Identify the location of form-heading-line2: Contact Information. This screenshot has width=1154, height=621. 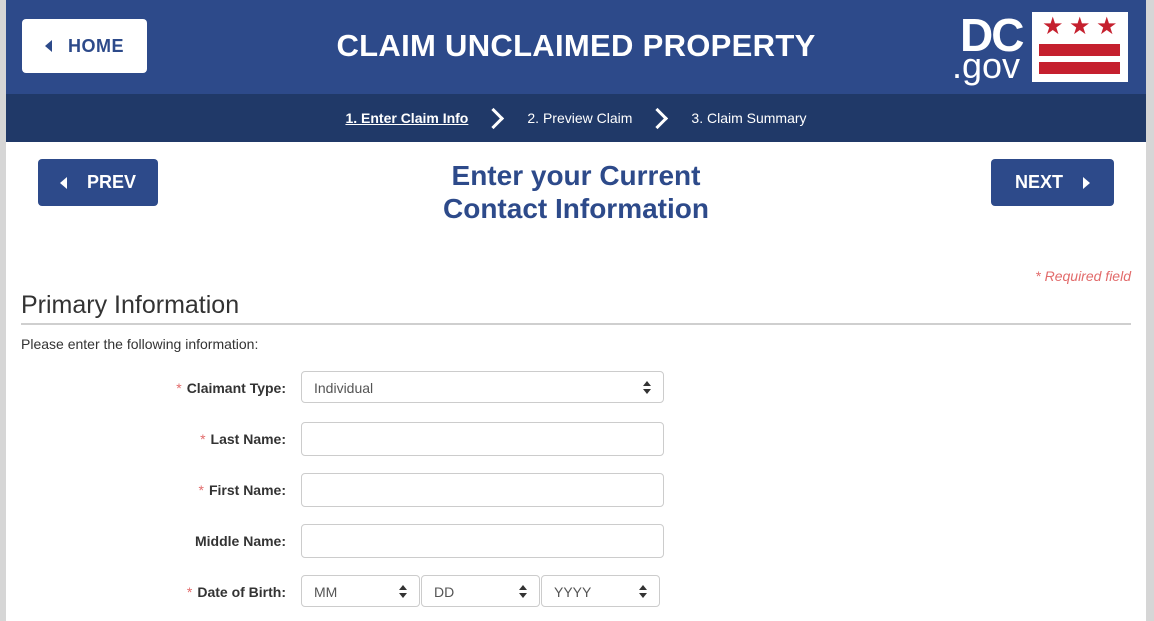
(576, 208).